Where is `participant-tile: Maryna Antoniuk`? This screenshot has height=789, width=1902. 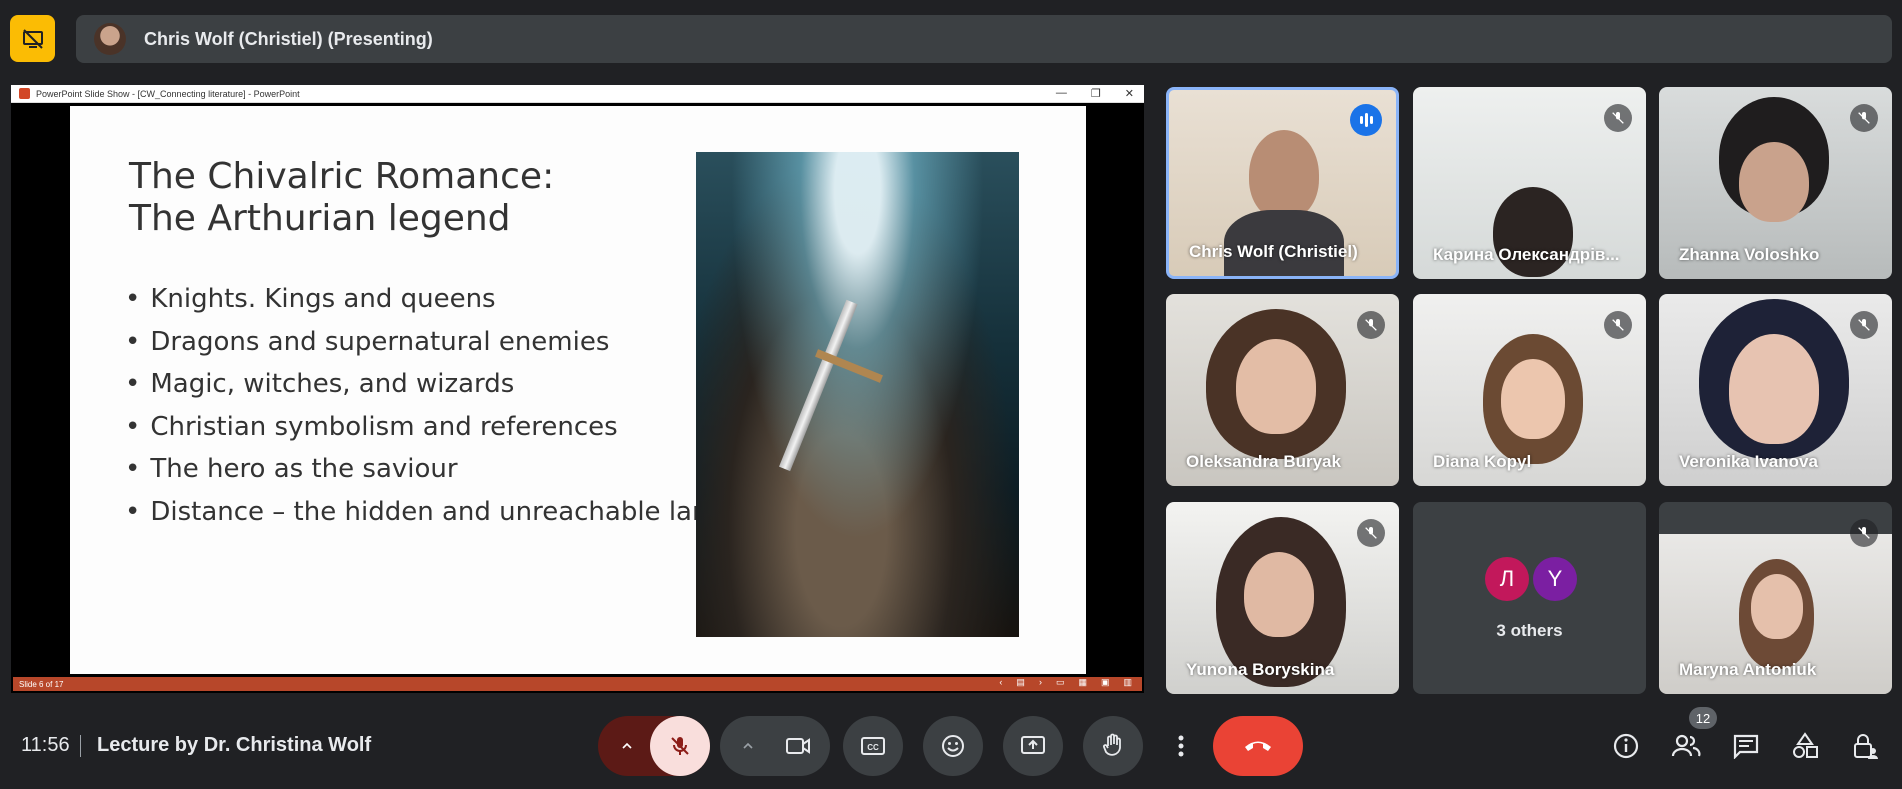
participant-tile: Maryna Antoniuk is located at coordinates (1775, 598).